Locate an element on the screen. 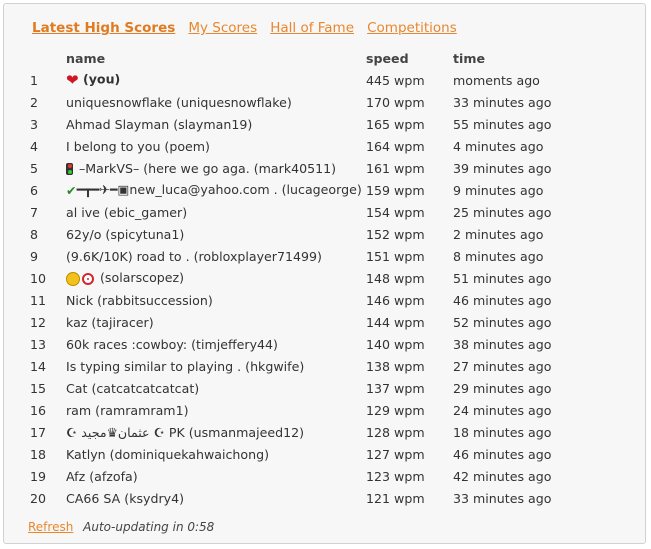 The height and width of the screenshot is (549, 651). time-cell: 9 minutes ago is located at coordinates (498, 190).